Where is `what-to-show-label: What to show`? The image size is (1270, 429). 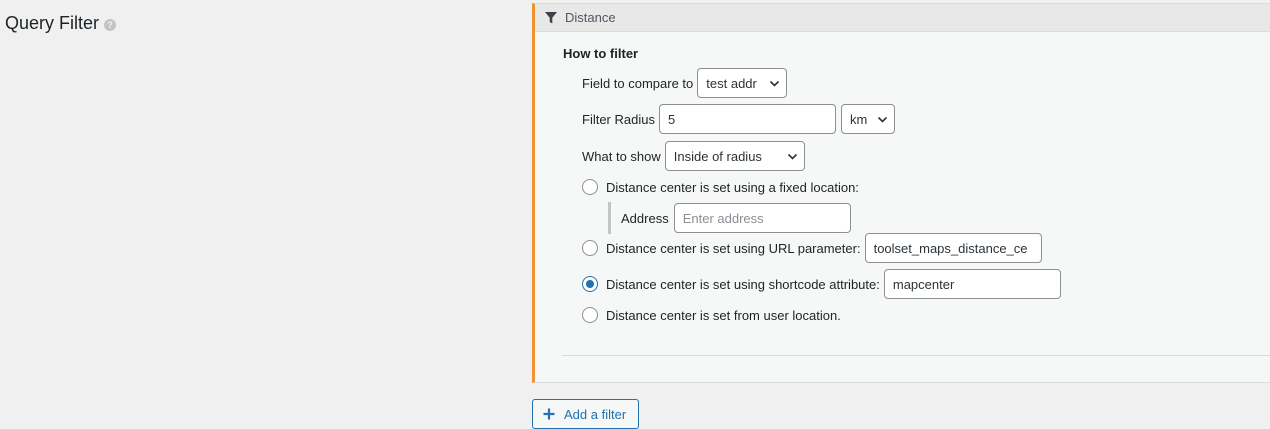 what-to-show-label: What to show is located at coordinates (621, 156).